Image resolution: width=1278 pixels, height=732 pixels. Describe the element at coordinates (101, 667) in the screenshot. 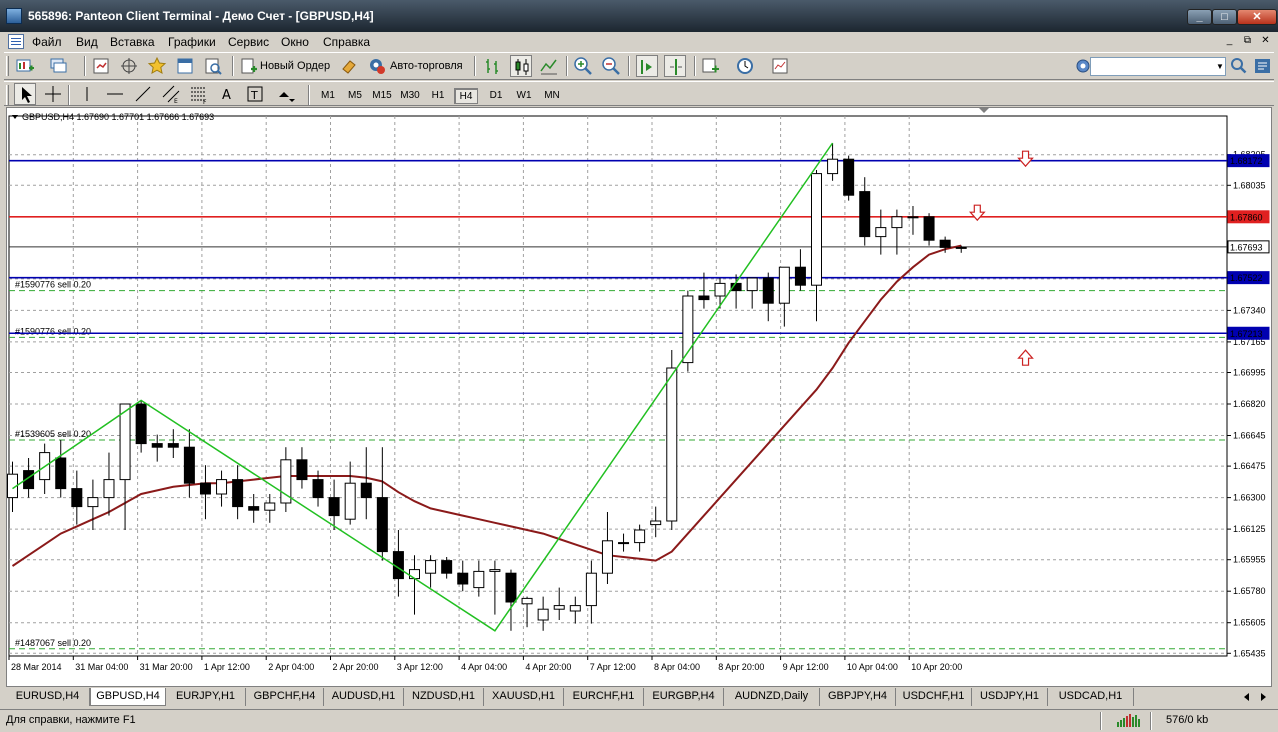

I see `time-tick-label: 31 Mar 04:00` at that location.